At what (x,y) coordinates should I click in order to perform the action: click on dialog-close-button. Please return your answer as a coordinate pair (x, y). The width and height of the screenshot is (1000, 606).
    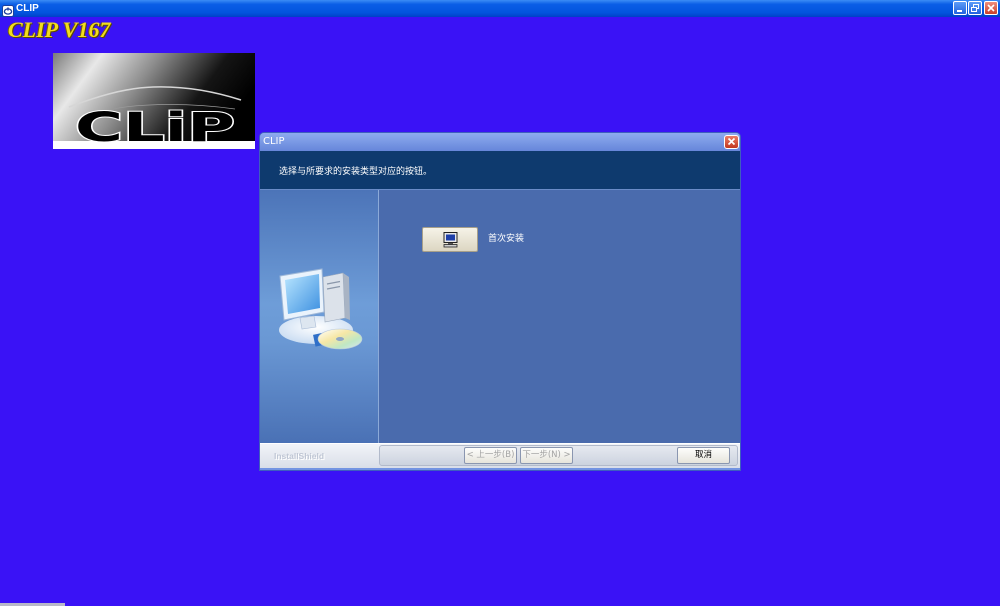
    Looking at the image, I should click on (731, 142).